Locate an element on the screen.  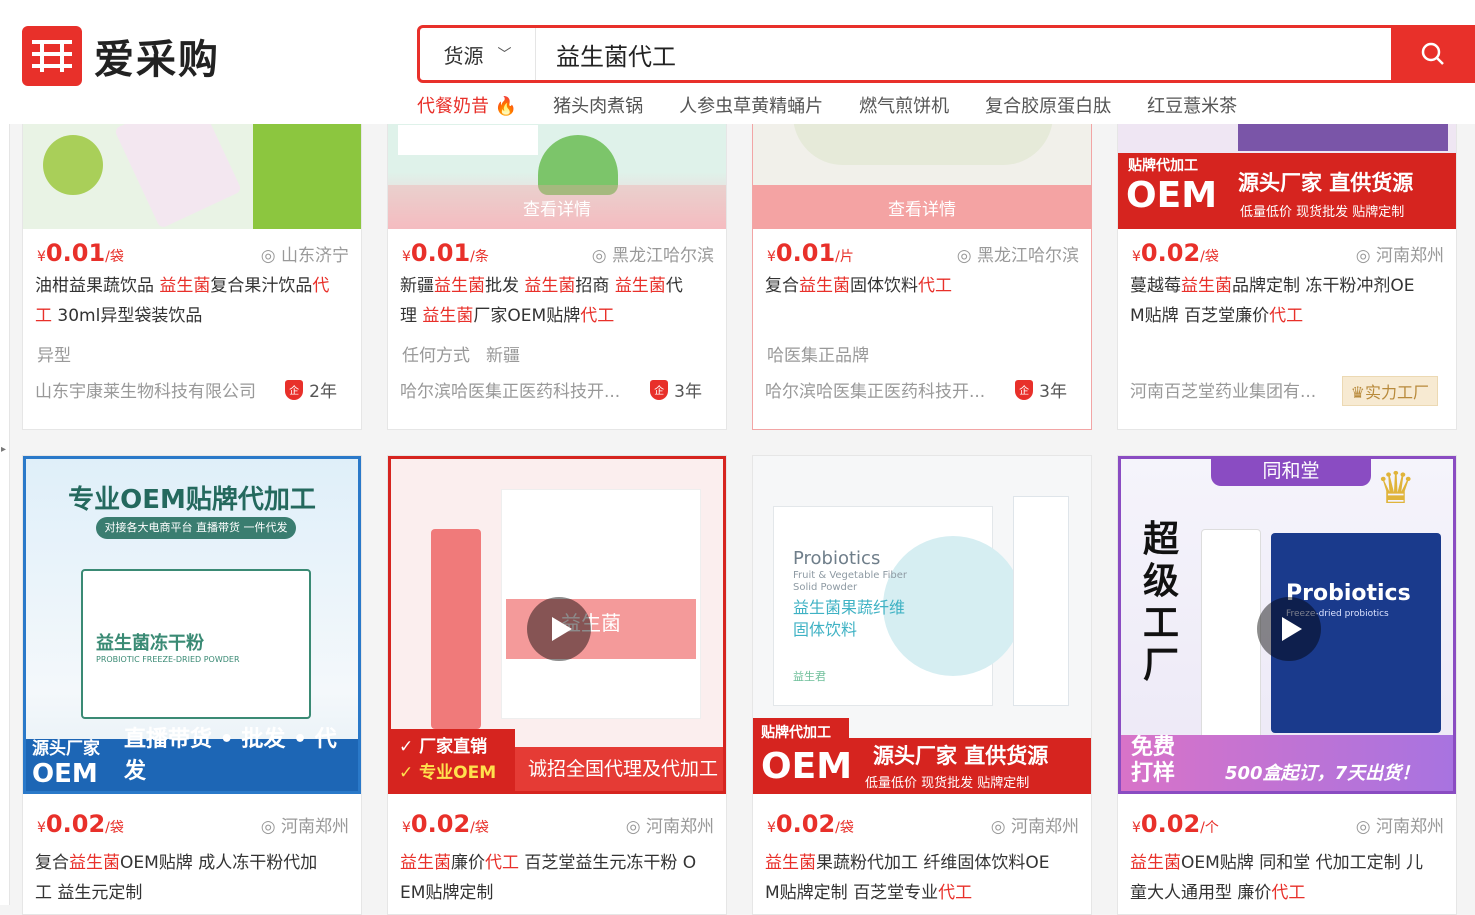
location: ◎ 山东济宁 is located at coordinates (304, 256).